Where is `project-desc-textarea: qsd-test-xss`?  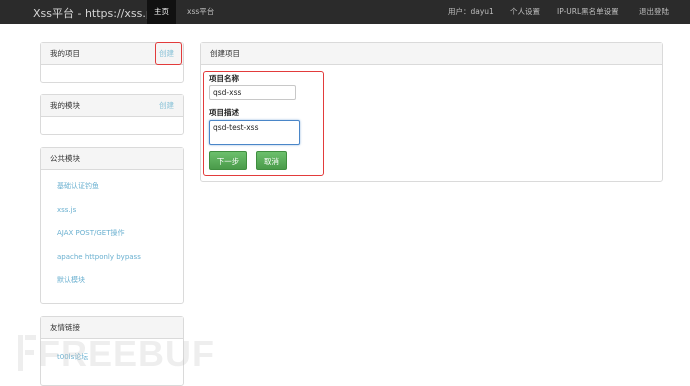
project-desc-textarea: qsd-test-xss is located at coordinates (254, 132).